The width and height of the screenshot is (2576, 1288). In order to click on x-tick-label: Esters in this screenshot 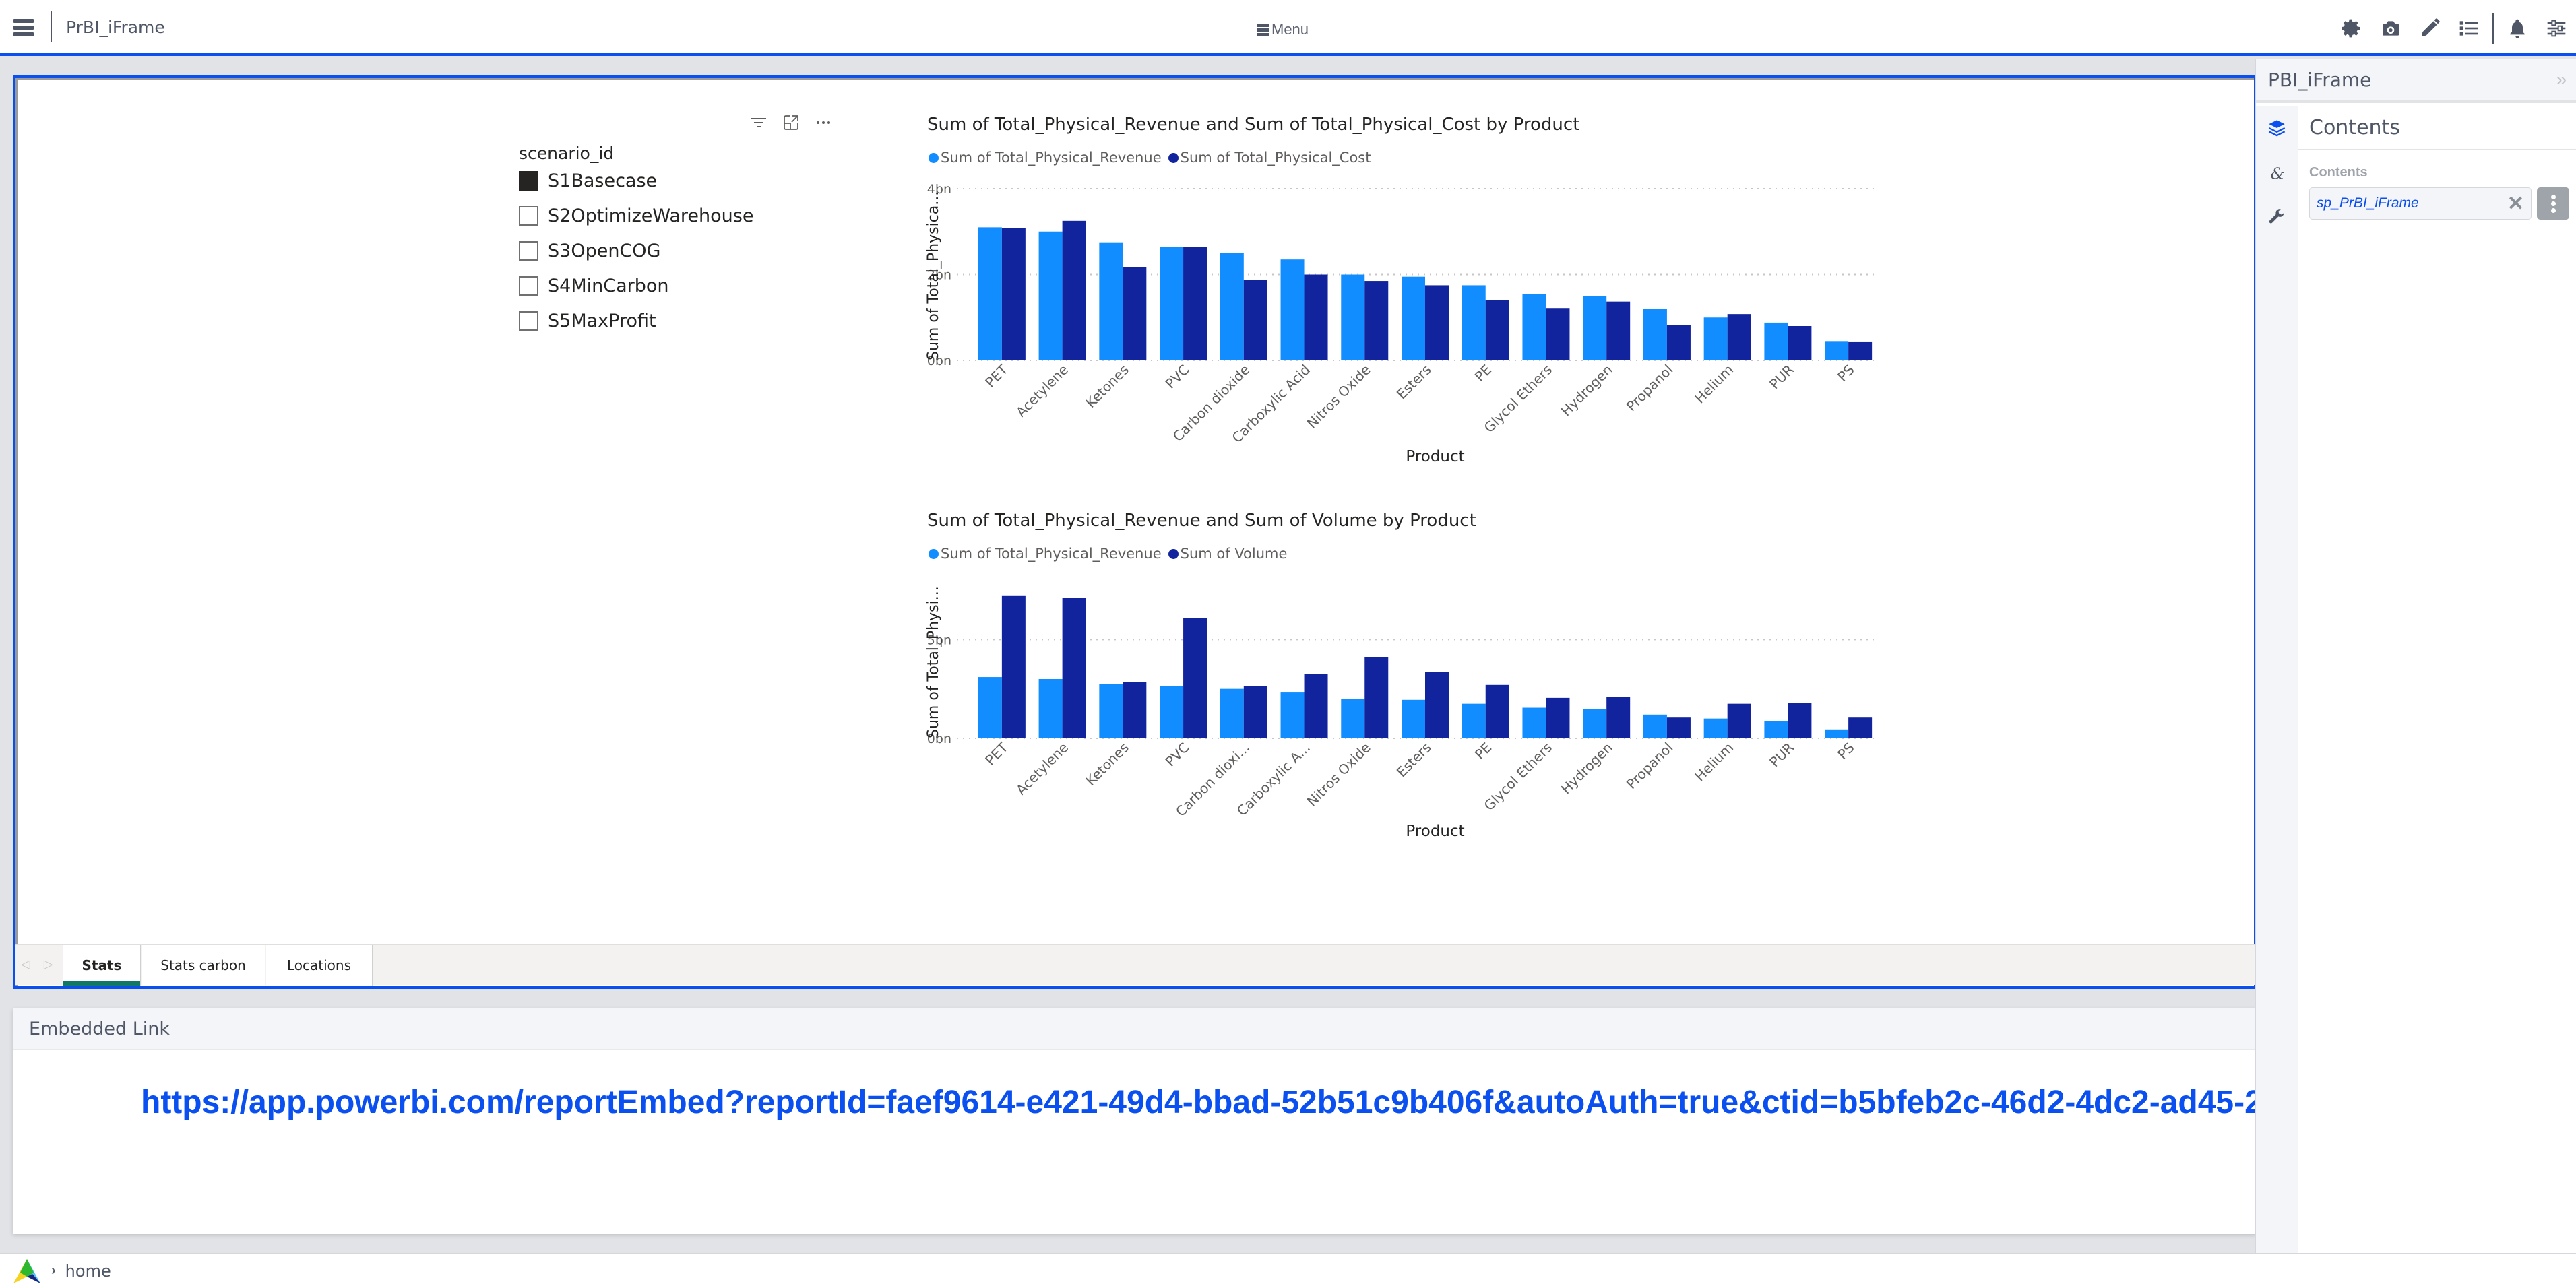, I will do `click(1414, 382)`.